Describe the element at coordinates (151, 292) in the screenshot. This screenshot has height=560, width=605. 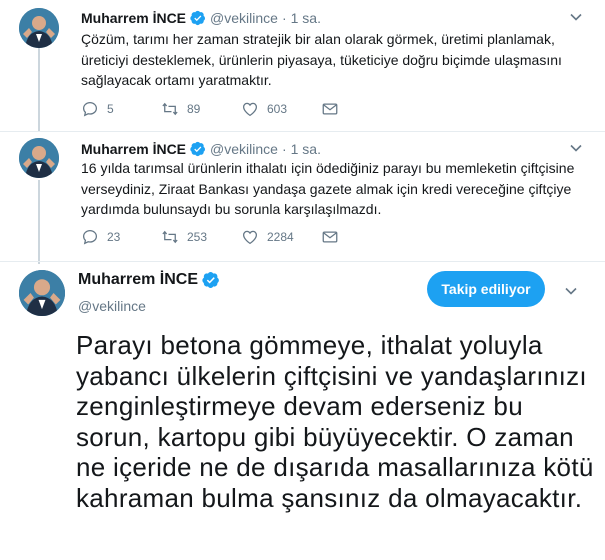
I see `main-tweet-header: Muharrem İNCE @vekilince` at that location.